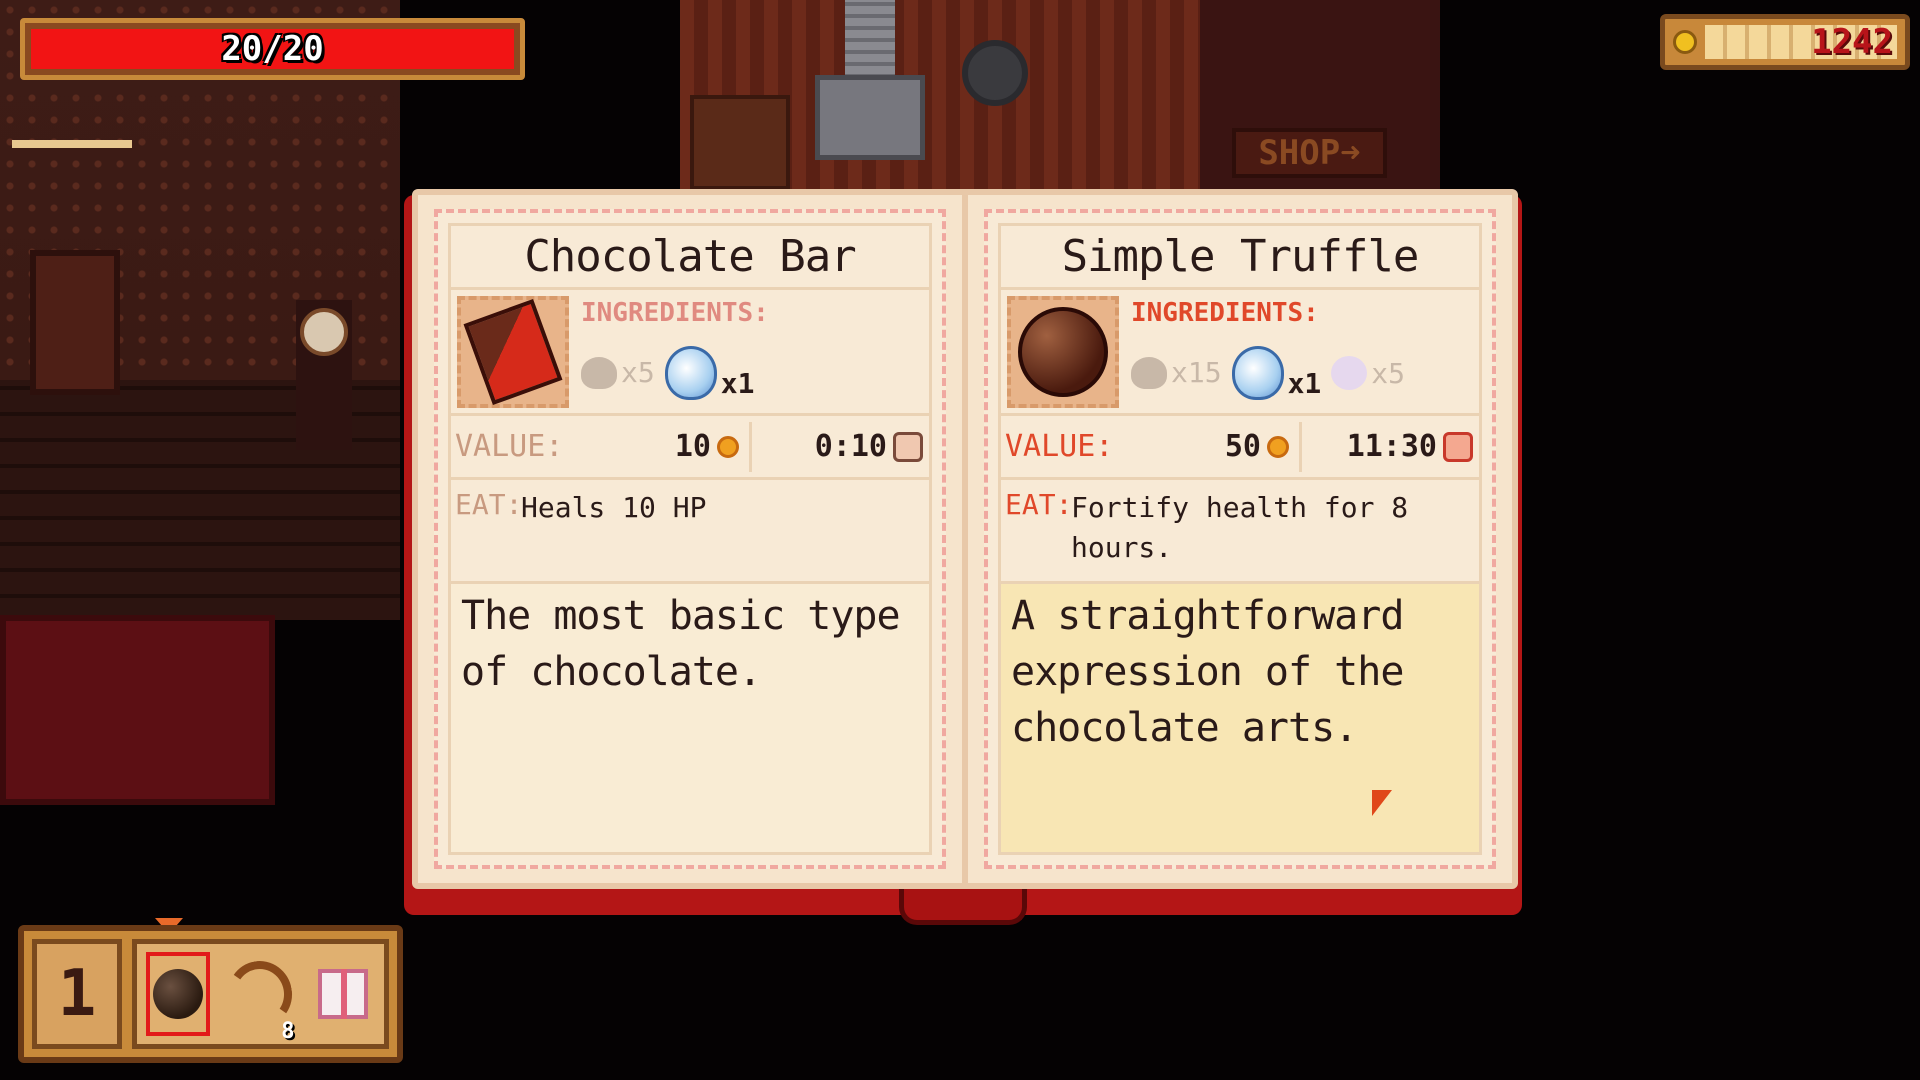 This screenshot has height=1080, width=1920. Describe the element at coordinates (614, 507) in the screenshot. I see `eat-effect: Heals 10 HP` at that location.